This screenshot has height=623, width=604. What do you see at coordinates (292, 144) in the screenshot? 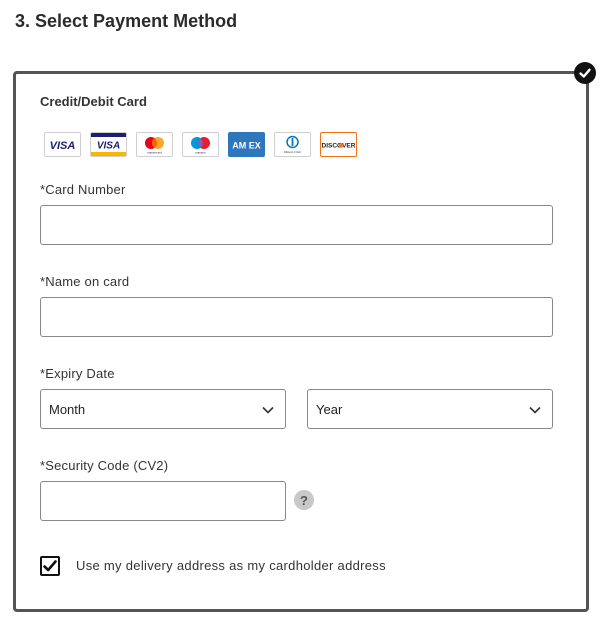
I see `diners-club-logo-icon: Diners Club` at bounding box center [292, 144].